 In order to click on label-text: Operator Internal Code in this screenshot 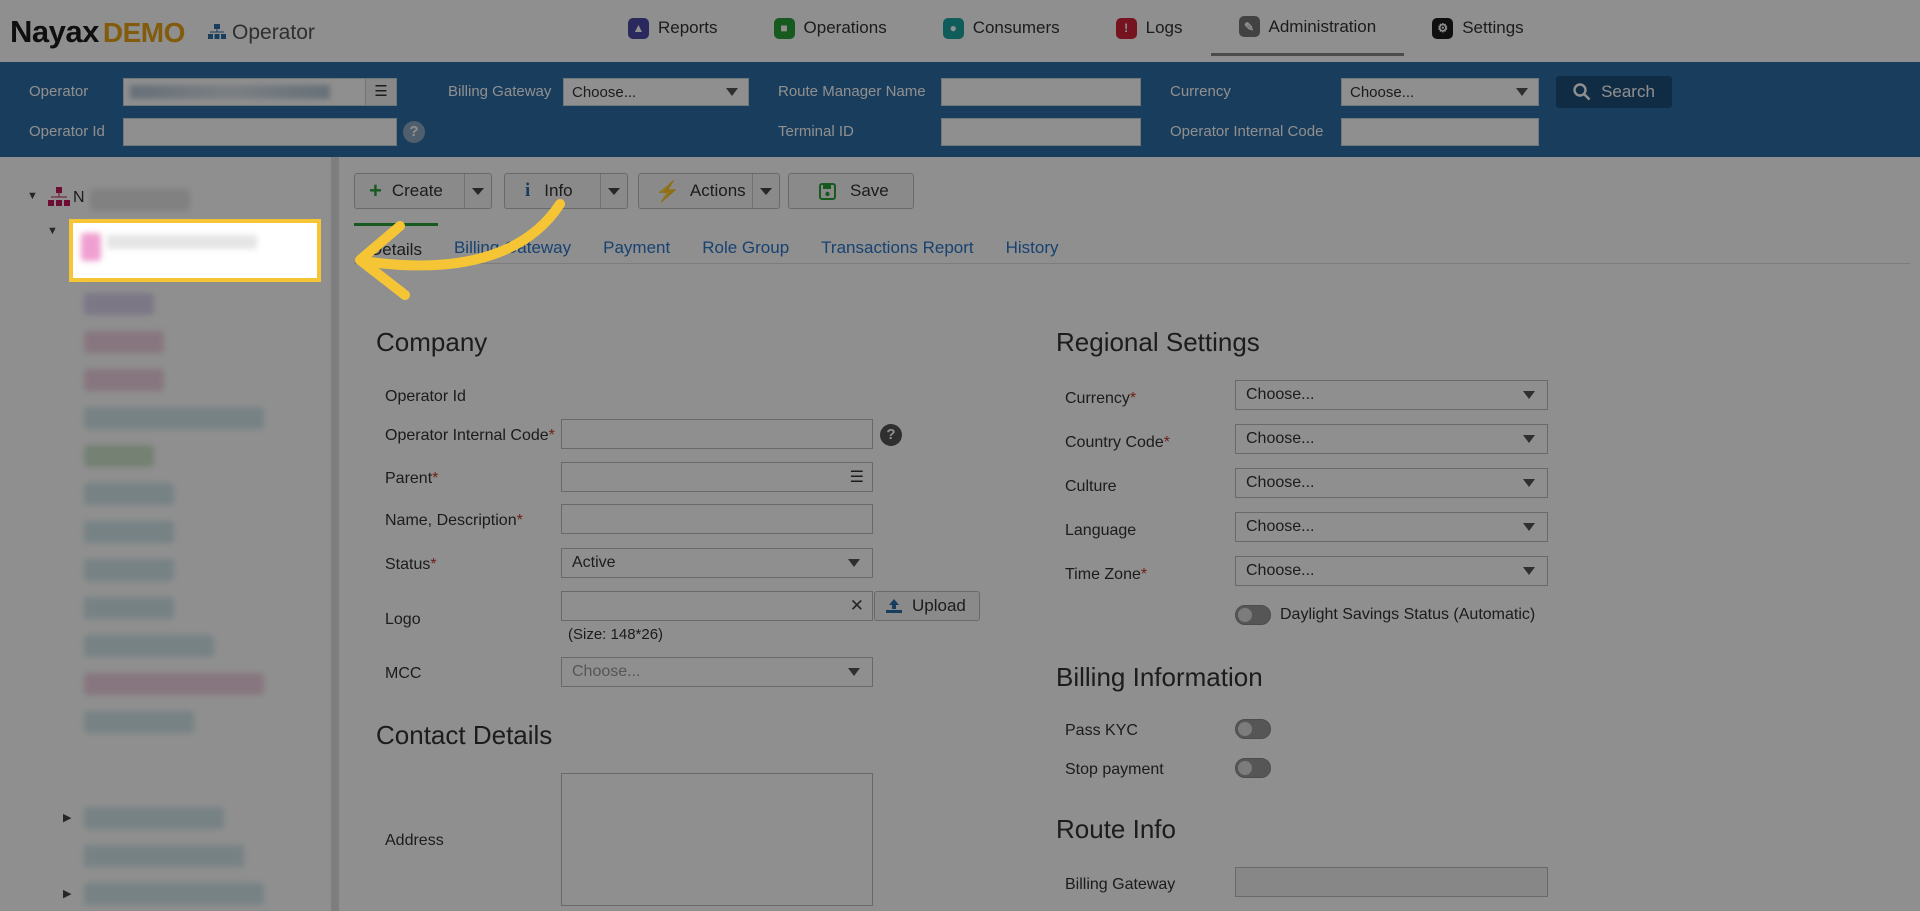, I will do `click(467, 435)`.